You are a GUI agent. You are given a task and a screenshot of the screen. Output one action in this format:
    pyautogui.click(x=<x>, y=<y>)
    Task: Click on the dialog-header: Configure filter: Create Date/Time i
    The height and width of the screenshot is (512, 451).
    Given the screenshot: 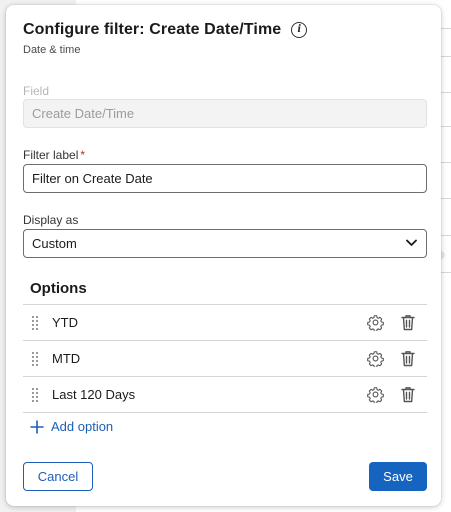 What is the action you would take?
    pyautogui.click(x=165, y=30)
    